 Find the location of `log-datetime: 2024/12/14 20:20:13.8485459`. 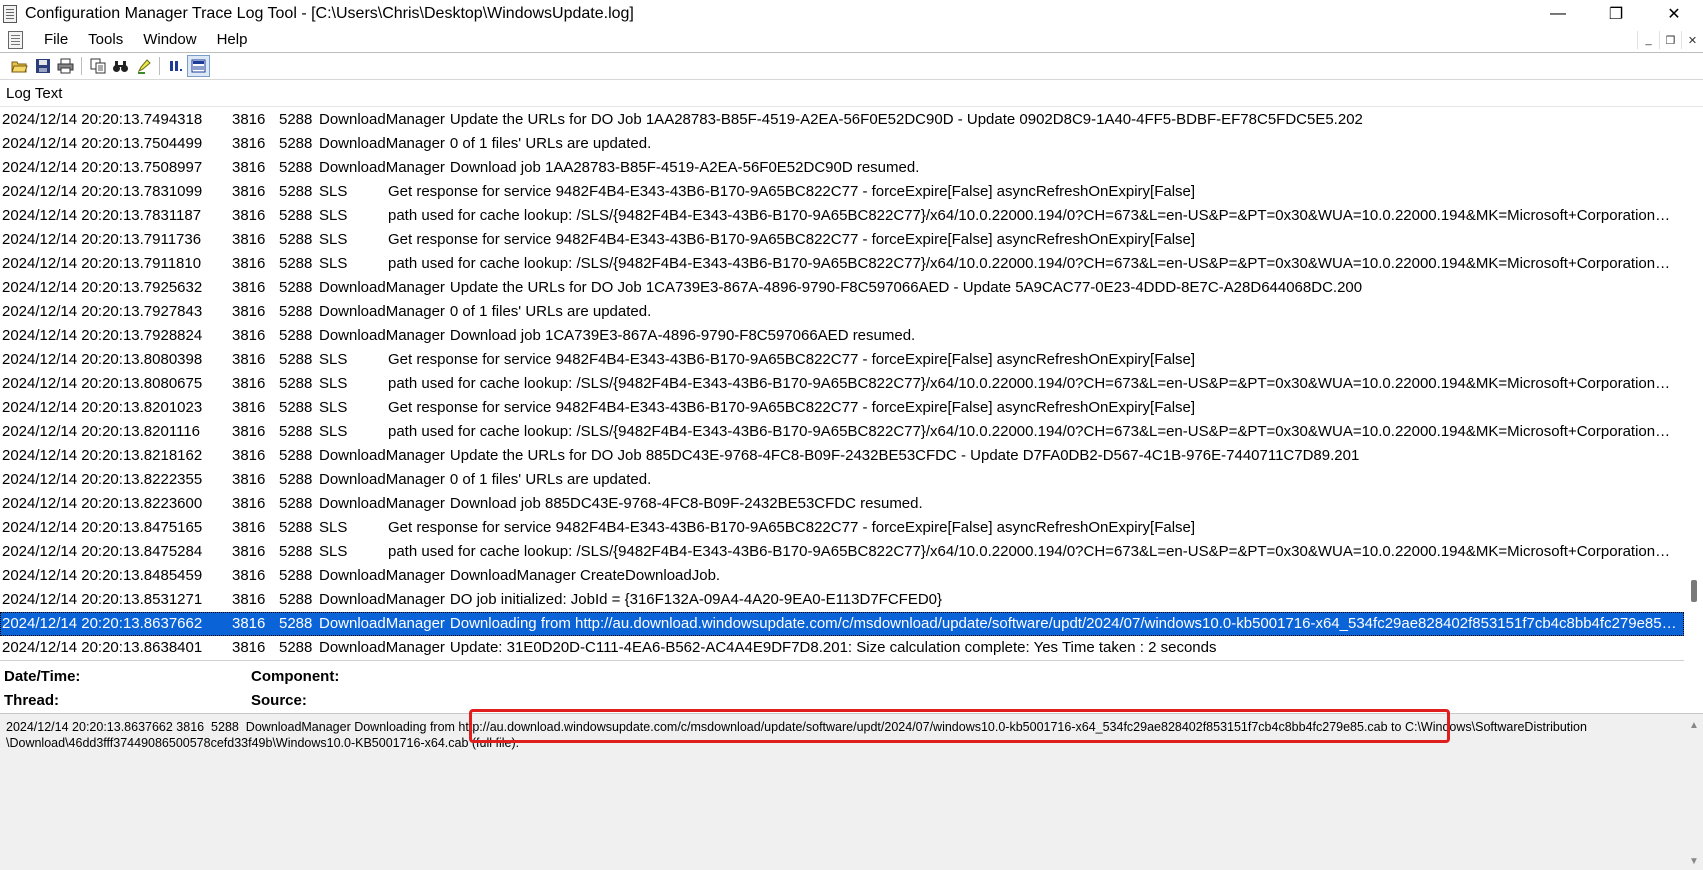

log-datetime: 2024/12/14 20:20:13.8485459 is located at coordinates (102, 575).